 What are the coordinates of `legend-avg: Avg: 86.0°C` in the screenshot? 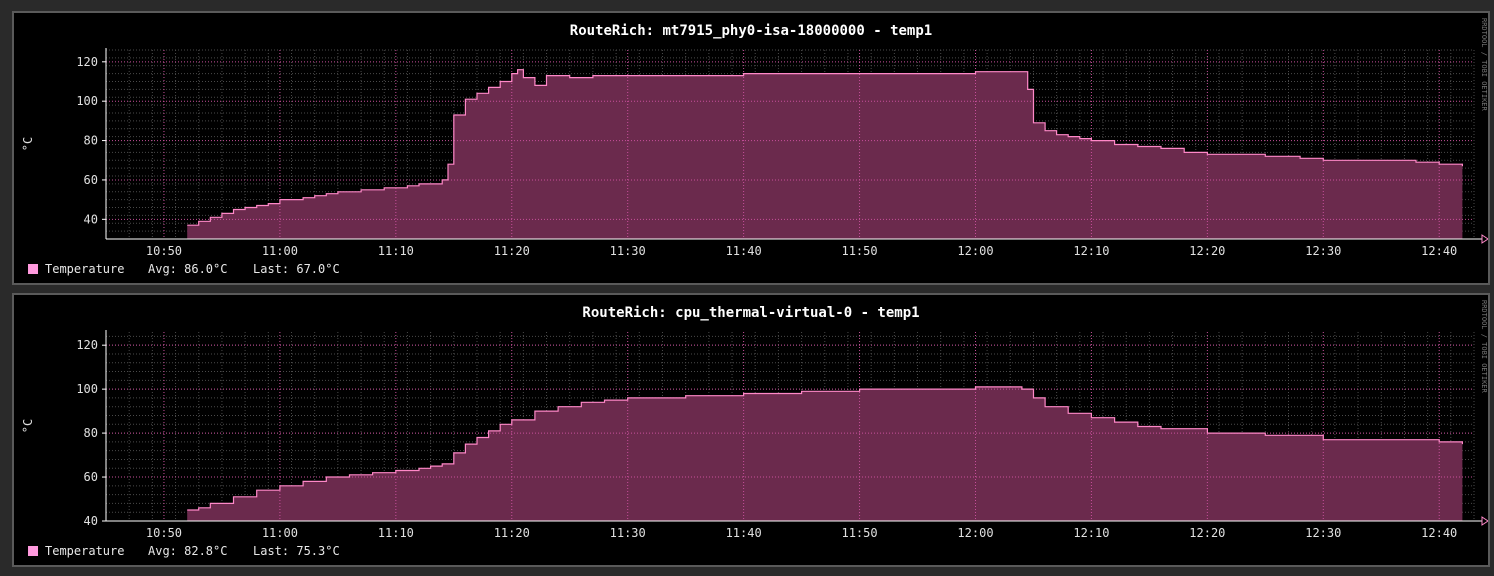 It's located at (187, 269).